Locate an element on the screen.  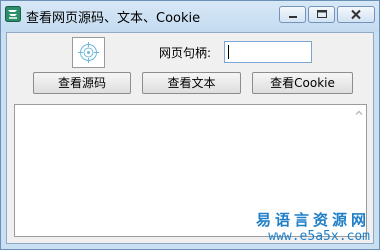
title-bar: 查看网页源码、文本、Cookie is located at coordinates (190, 16).